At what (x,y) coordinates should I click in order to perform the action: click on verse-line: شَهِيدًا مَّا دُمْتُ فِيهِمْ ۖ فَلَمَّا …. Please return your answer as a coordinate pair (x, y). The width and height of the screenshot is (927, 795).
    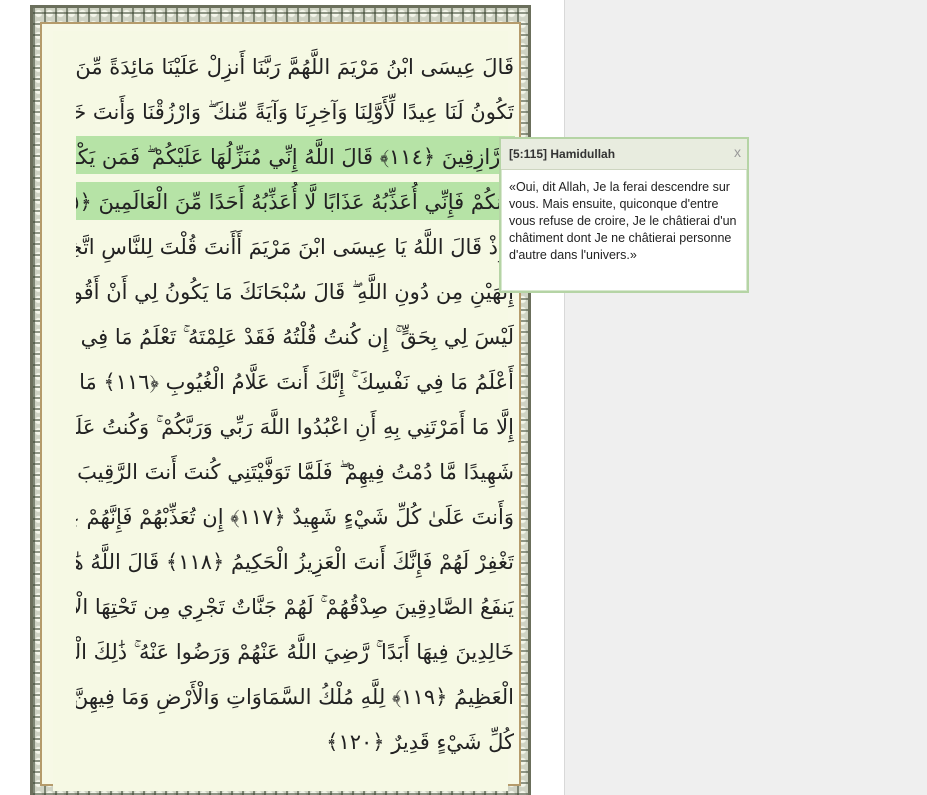
    Looking at the image, I should click on (295, 472).